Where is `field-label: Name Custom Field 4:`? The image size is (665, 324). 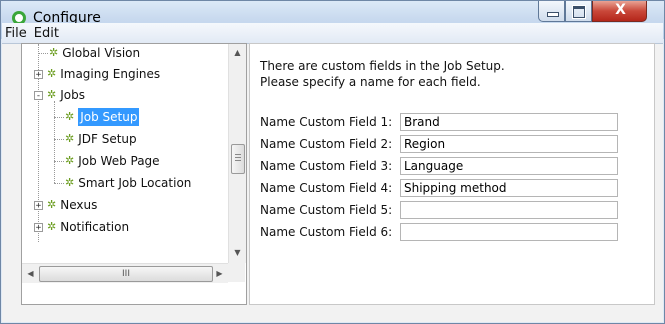 field-label: Name Custom Field 4: is located at coordinates (326, 188).